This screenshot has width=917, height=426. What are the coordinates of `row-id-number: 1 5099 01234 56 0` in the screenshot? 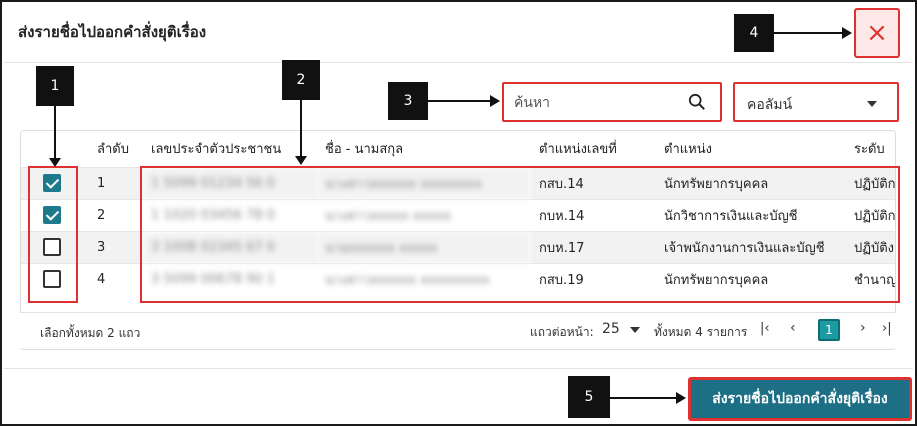 It's located at (230, 182).